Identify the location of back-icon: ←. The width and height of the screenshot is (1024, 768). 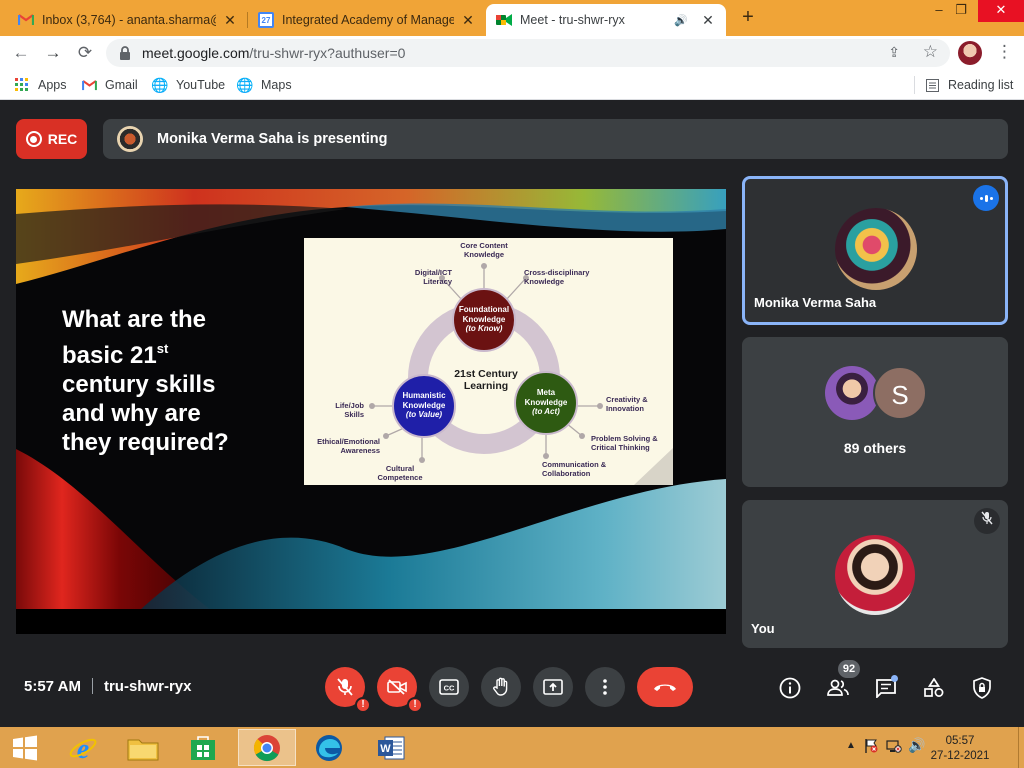
(21, 53).